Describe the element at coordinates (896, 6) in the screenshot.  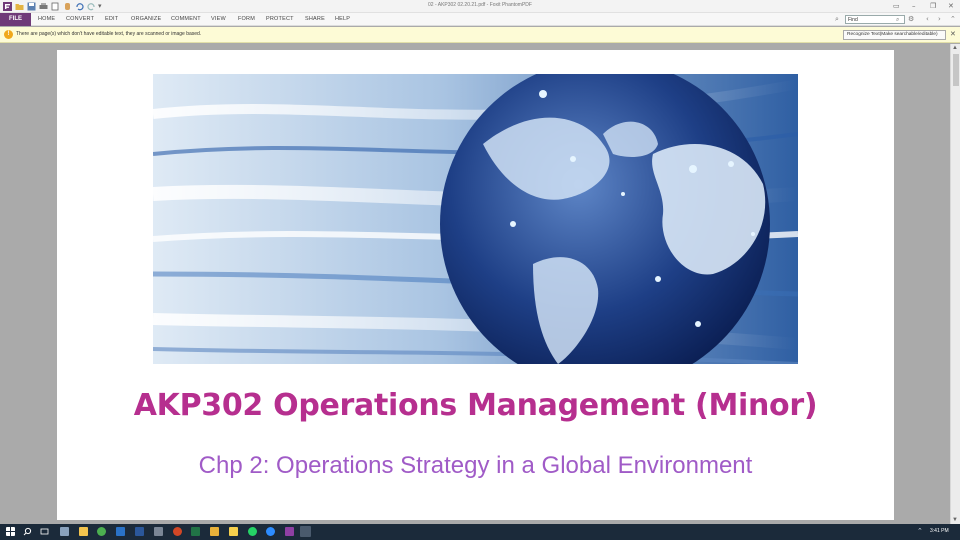
I see `ribbon-toggle-icon: ▭` at that location.